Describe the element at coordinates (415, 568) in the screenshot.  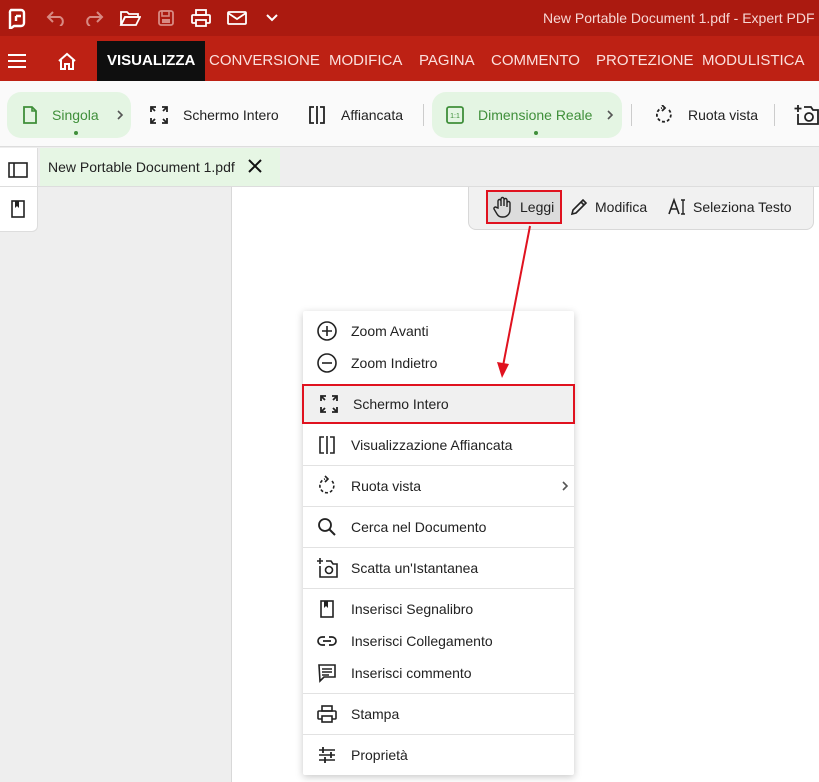
I see `menu-item-label: Scatta un'Istantanea` at that location.